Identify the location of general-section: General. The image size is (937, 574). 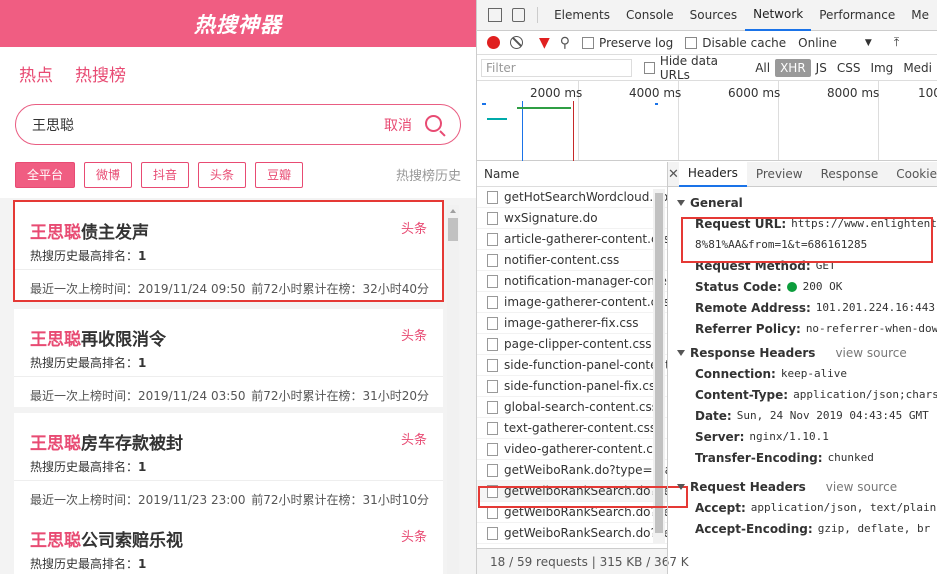
(802, 202).